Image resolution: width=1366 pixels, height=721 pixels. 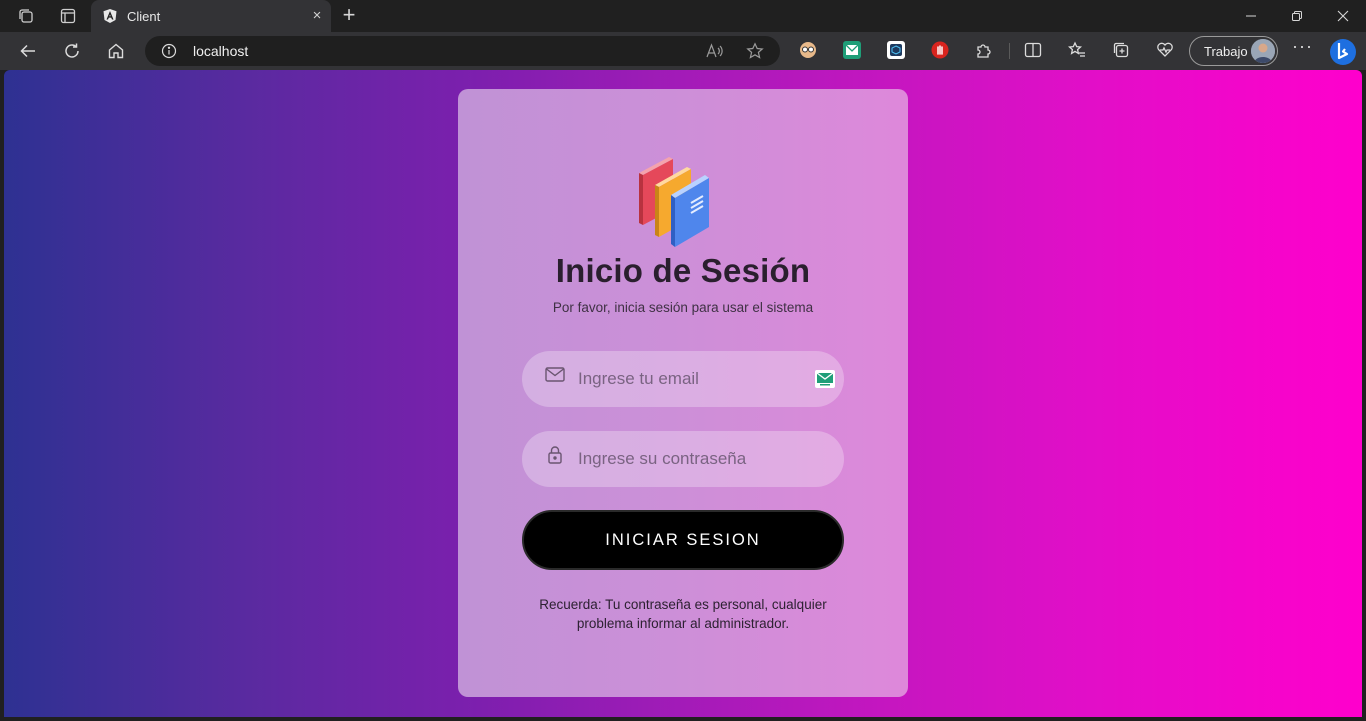 What do you see at coordinates (1343, 16) in the screenshot?
I see `close-window-icon` at bounding box center [1343, 16].